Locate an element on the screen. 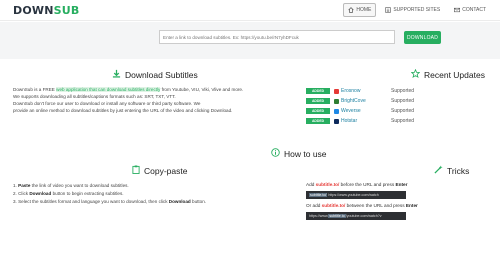  nav-contact: CONTACT is located at coordinates (470, 10).